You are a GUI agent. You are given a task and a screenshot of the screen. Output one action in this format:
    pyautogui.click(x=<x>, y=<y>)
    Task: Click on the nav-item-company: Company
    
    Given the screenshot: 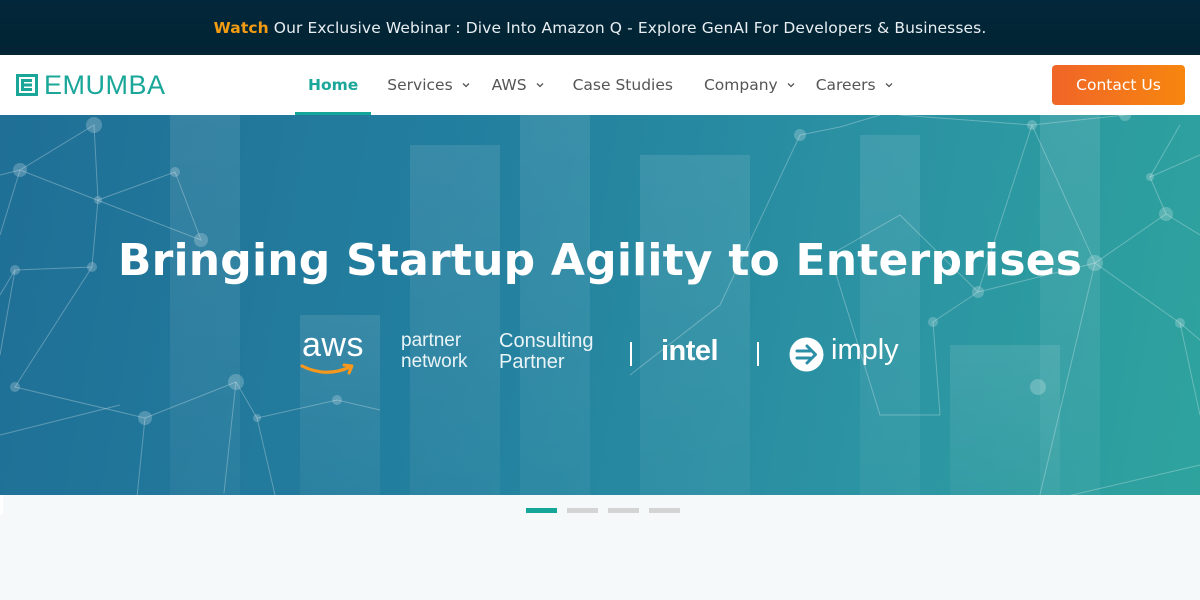 What is the action you would take?
    pyautogui.click(x=749, y=85)
    